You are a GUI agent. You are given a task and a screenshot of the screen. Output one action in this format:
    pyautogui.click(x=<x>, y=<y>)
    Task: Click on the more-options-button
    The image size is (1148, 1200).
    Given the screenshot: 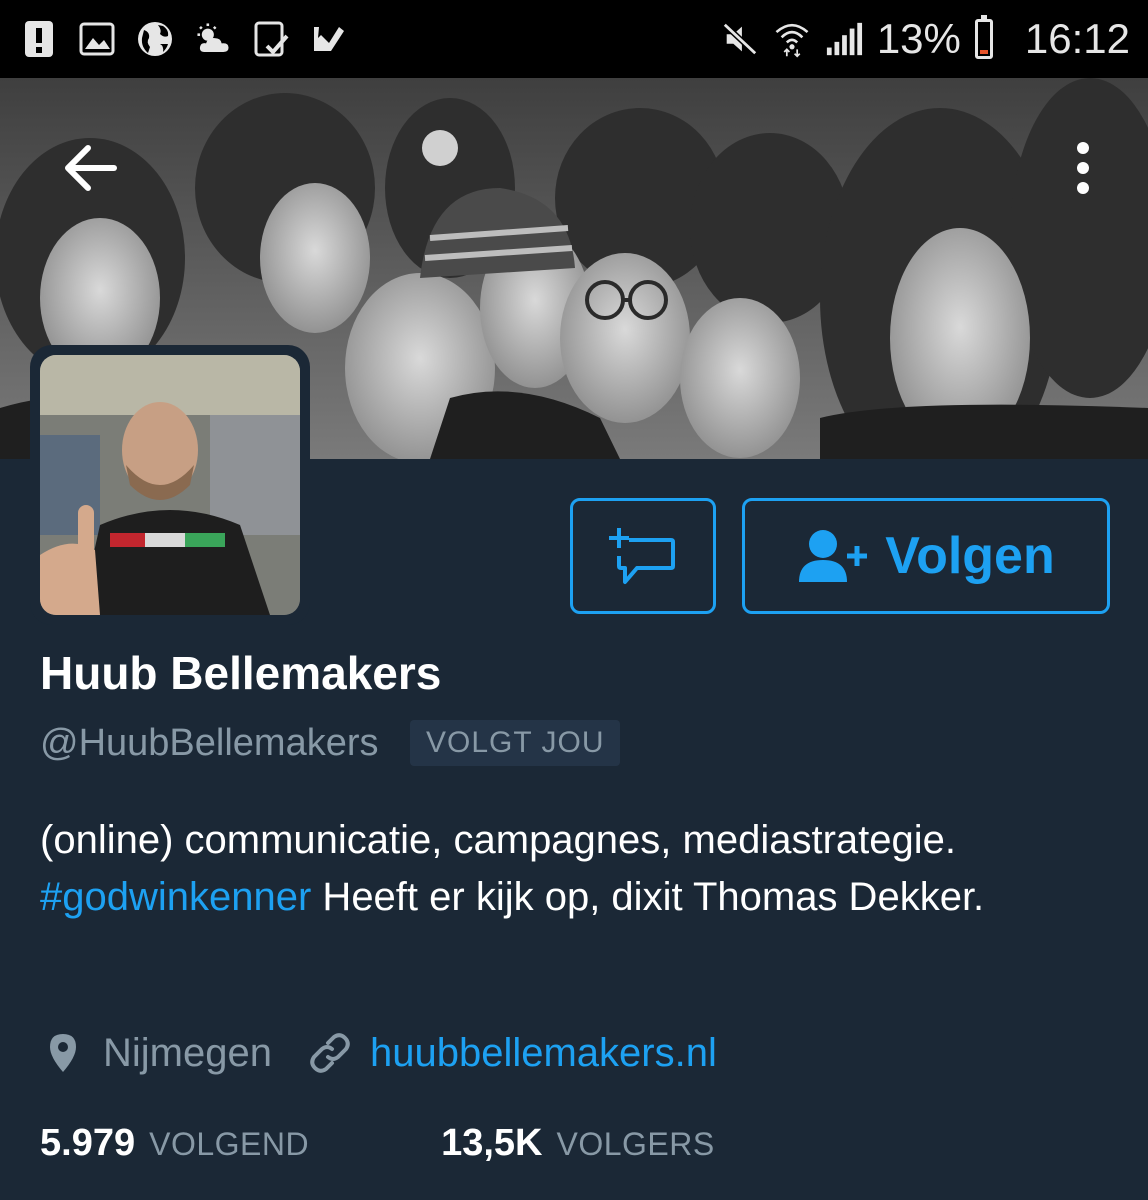 What is the action you would take?
    pyautogui.click(x=1083, y=168)
    